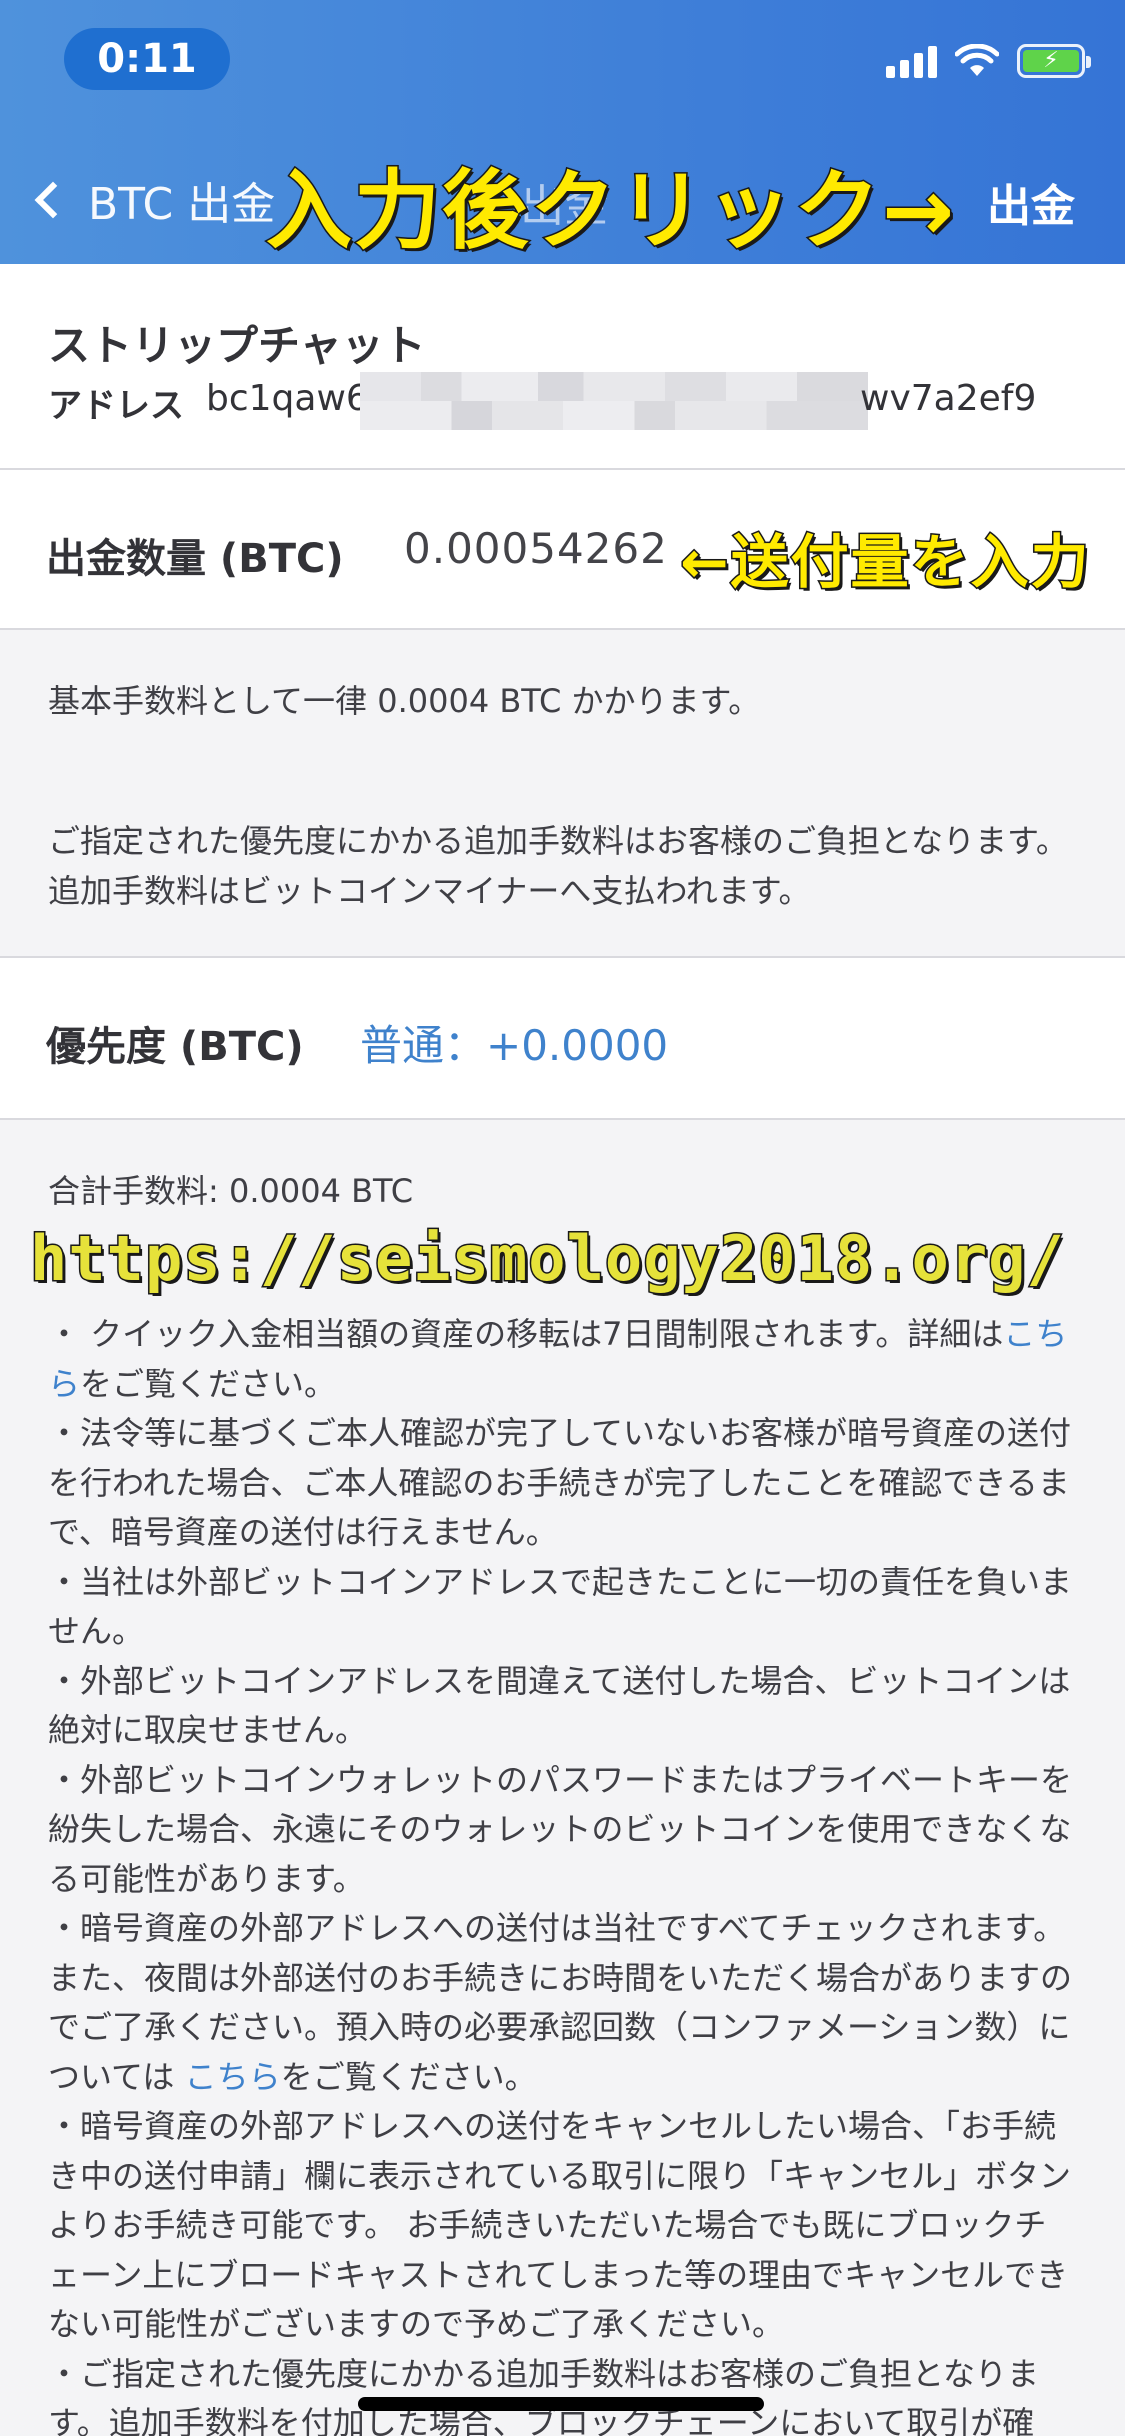 This screenshot has width=1125, height=2436. What do you see at coordinates (614, 401) in the screenshot?
I see `address-redacted-mosaic` at bounding box center [614, 401].